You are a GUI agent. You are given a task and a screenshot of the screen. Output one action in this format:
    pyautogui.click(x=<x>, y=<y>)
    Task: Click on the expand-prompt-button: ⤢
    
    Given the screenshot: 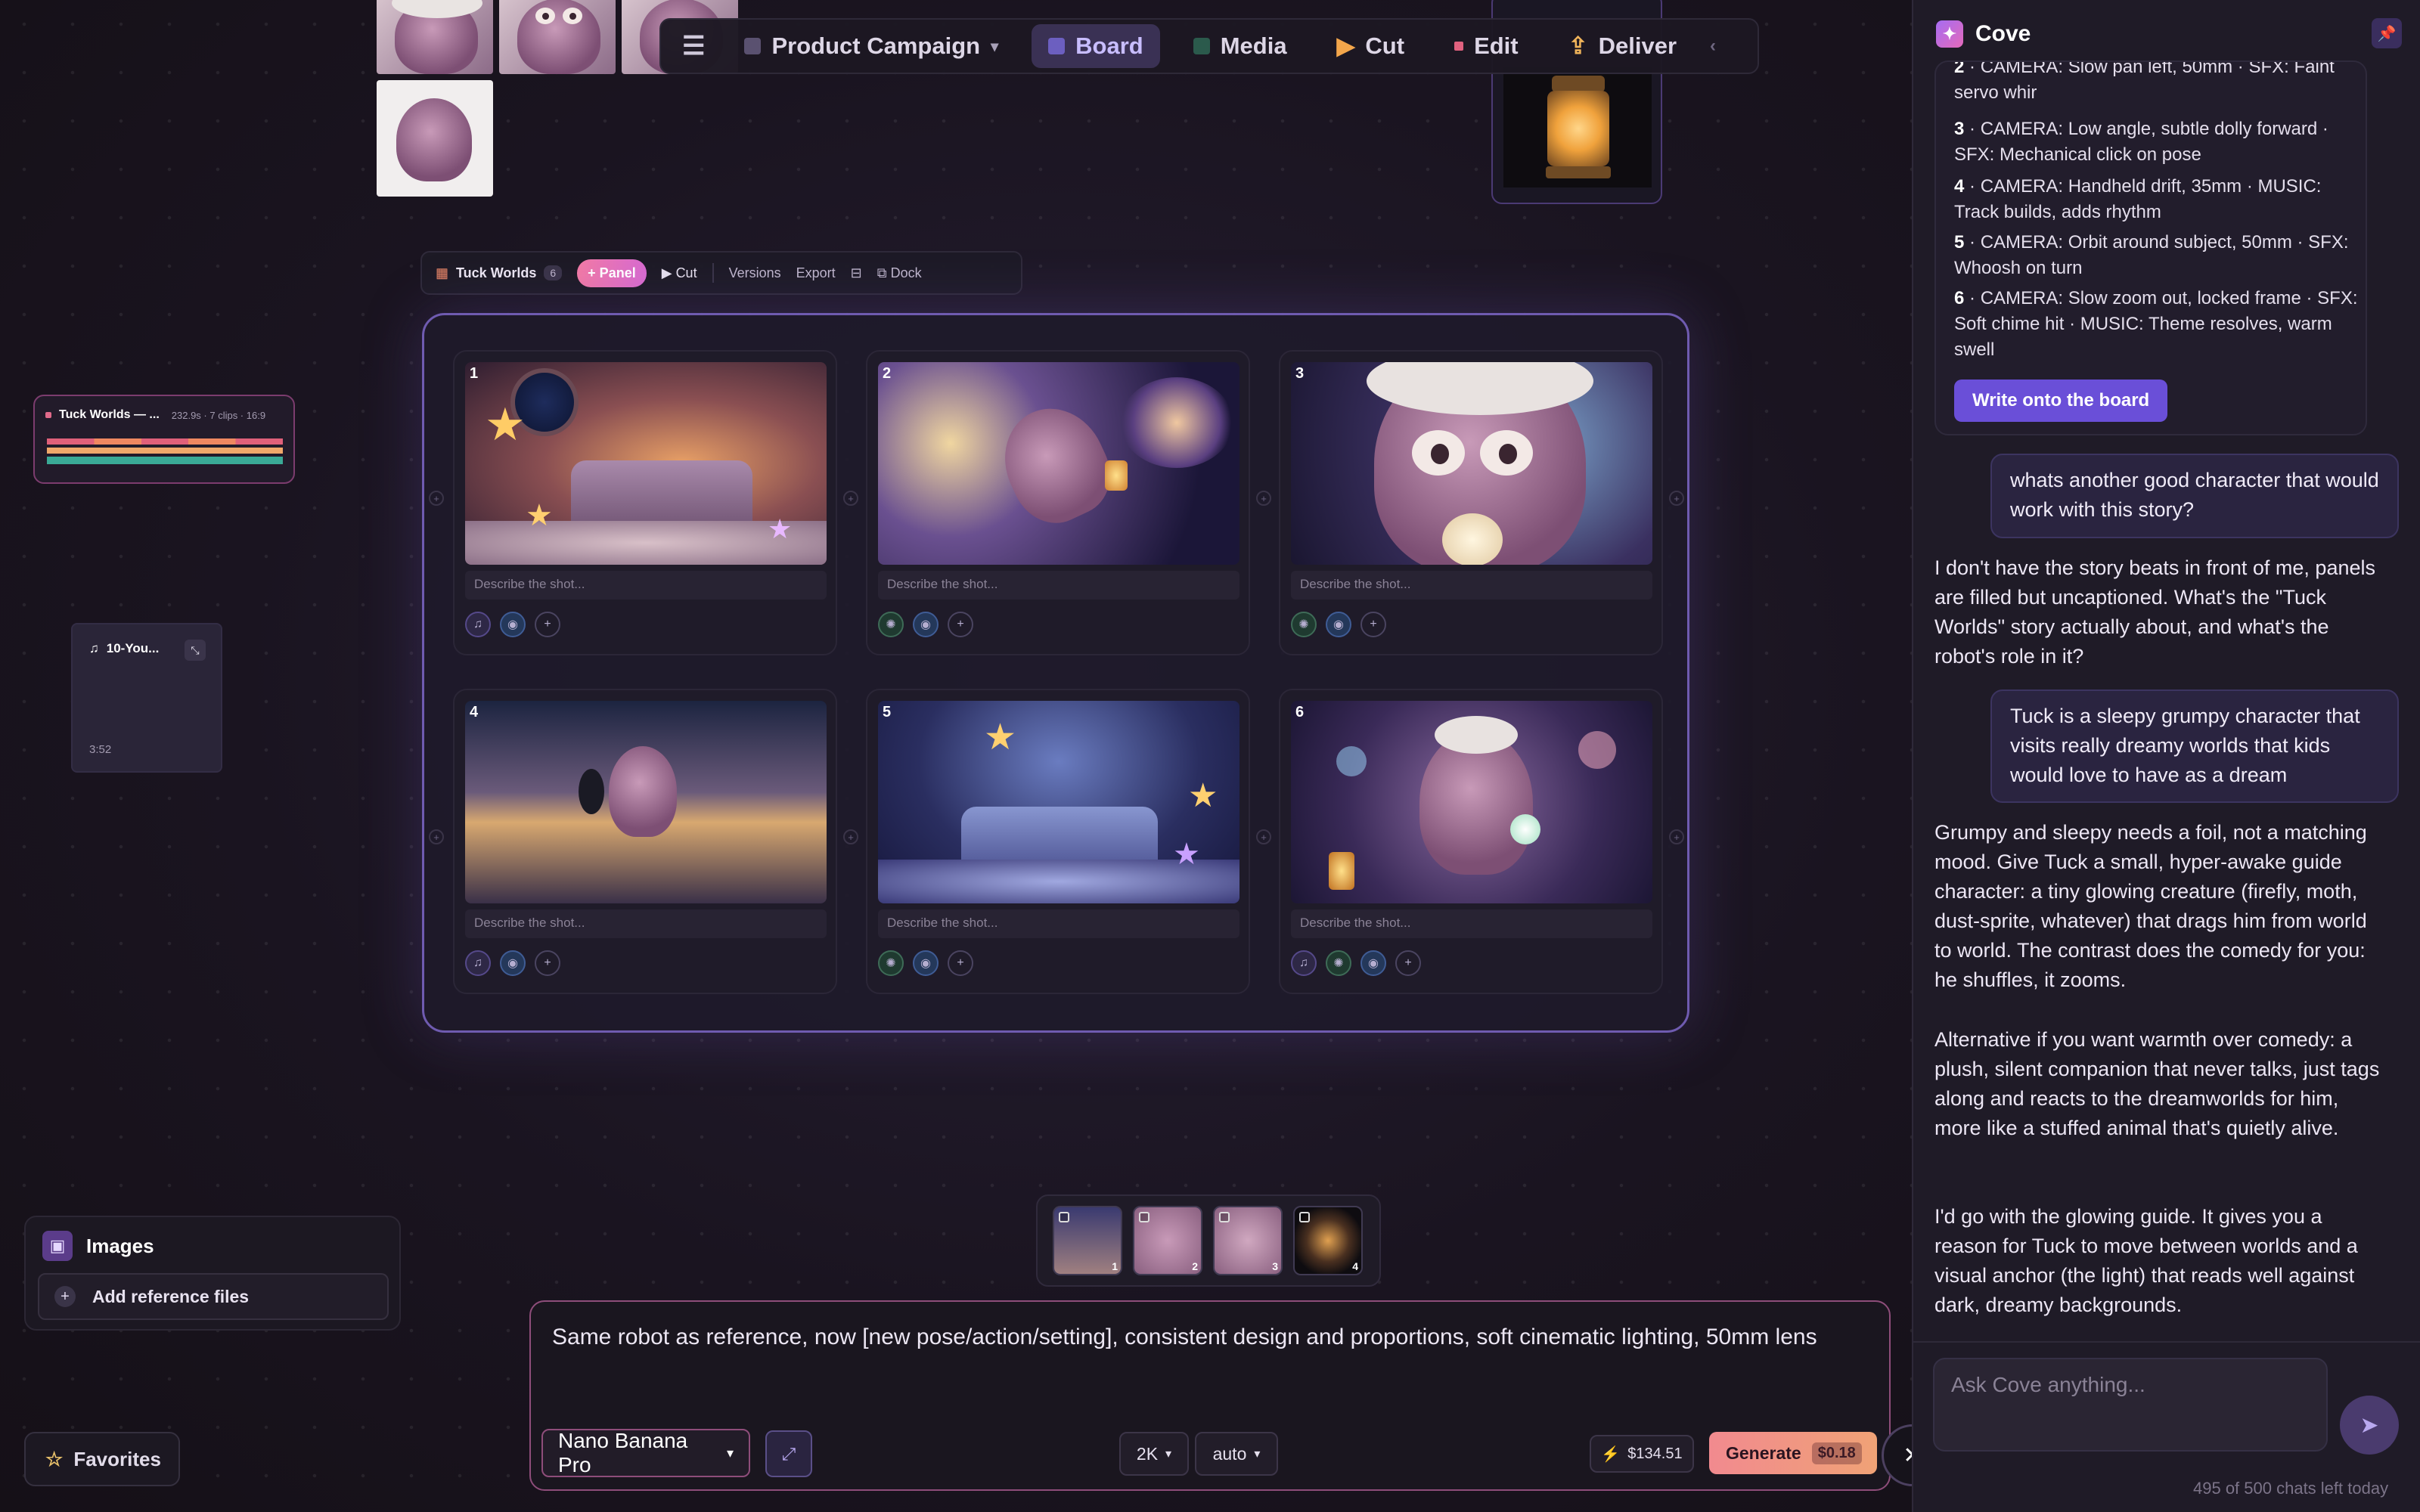 What is the action you would take?
    pyautogui.click(x=788, y=1453)
    